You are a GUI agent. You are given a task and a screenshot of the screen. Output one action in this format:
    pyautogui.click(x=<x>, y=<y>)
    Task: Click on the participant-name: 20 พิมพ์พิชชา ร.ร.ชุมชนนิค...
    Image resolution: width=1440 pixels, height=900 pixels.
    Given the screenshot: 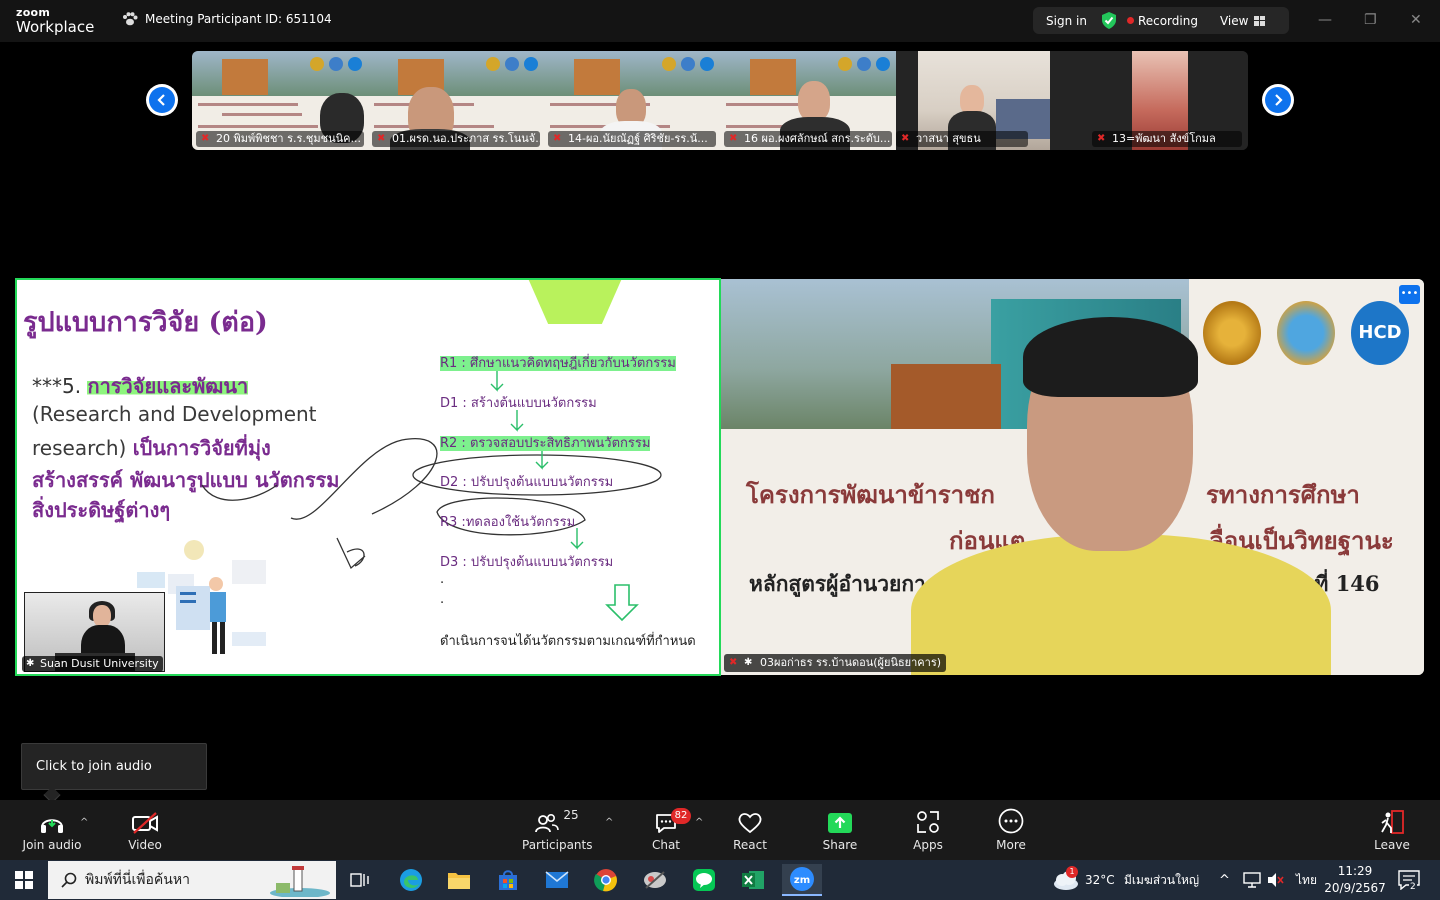 What is the action you would take?
    pyautogui.click(x=288, y=138)
    